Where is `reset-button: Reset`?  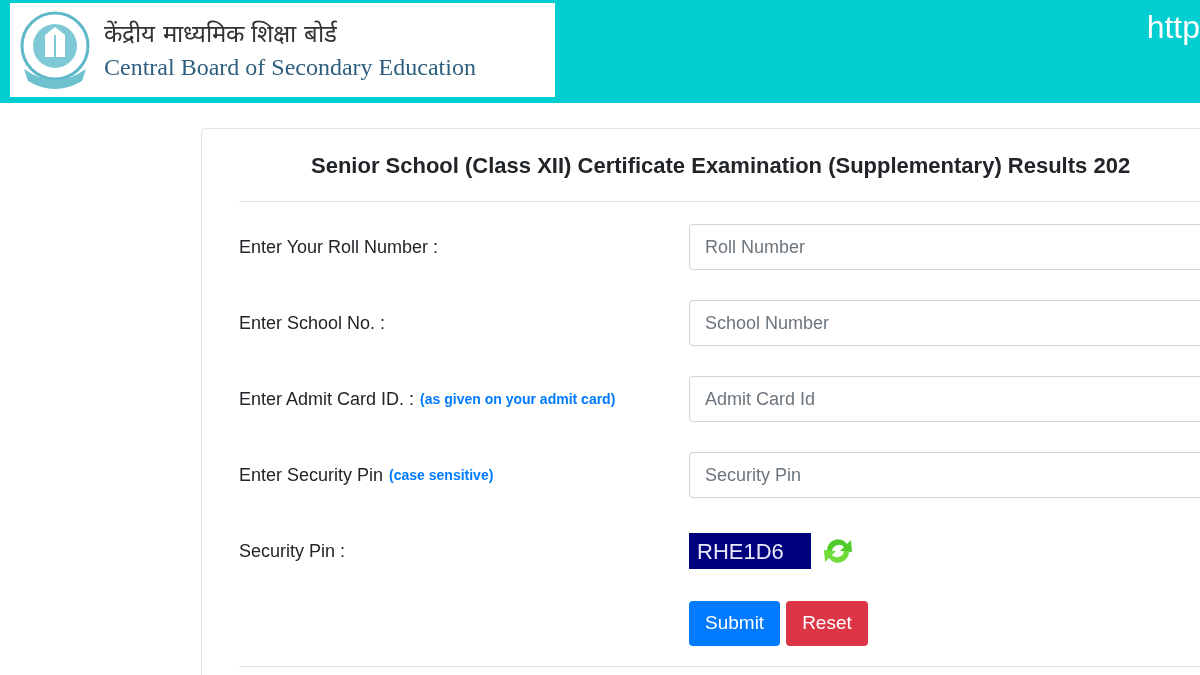 reset-button: Reset is located at coordinates (827, 623).